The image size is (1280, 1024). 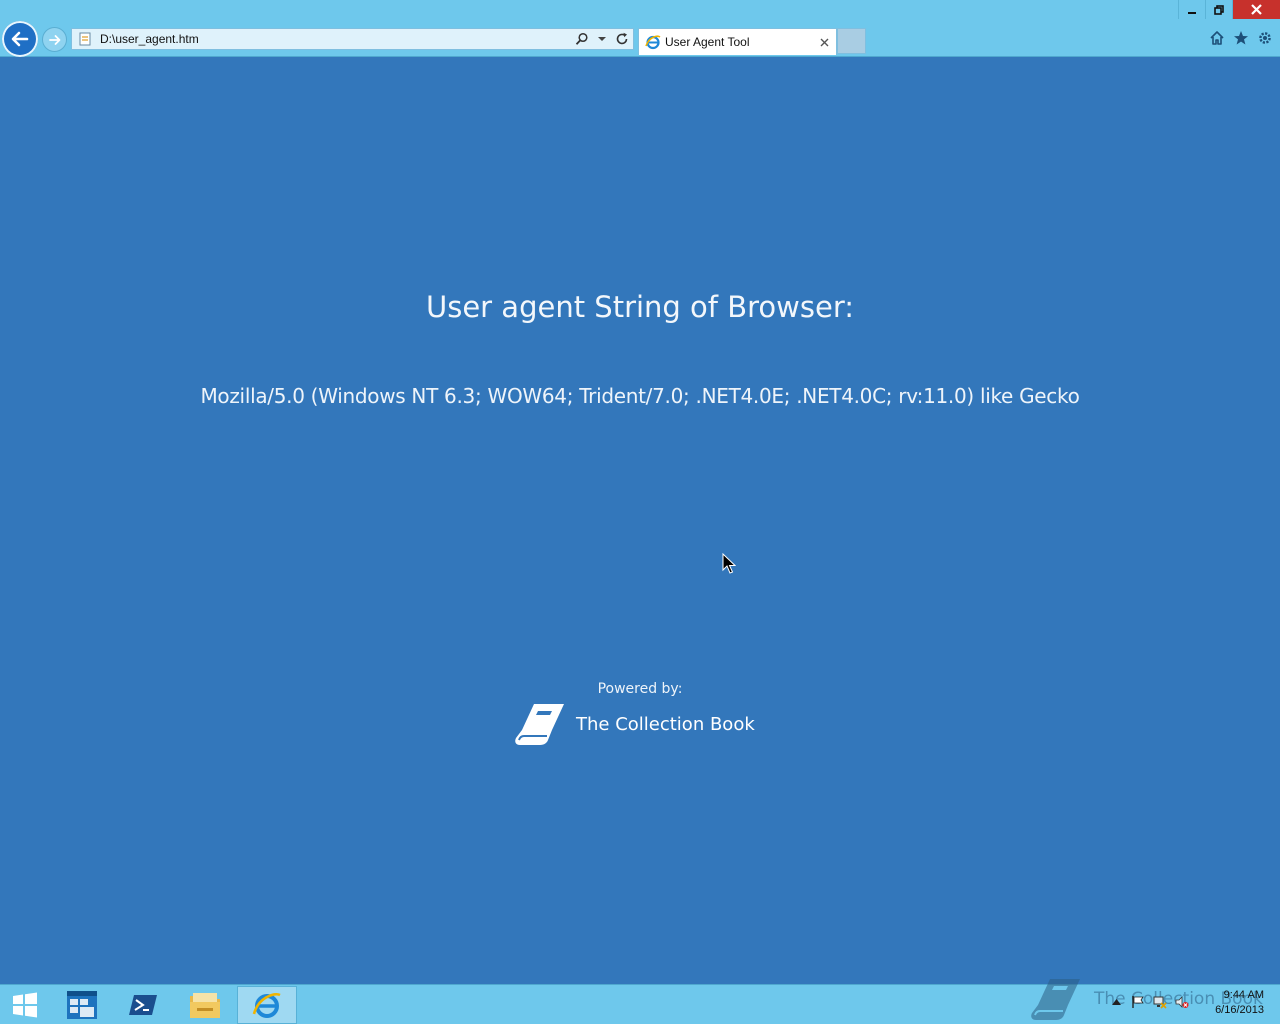 I want to click on address-url: D:\user_agent.htm, so click(x=336, y=39).